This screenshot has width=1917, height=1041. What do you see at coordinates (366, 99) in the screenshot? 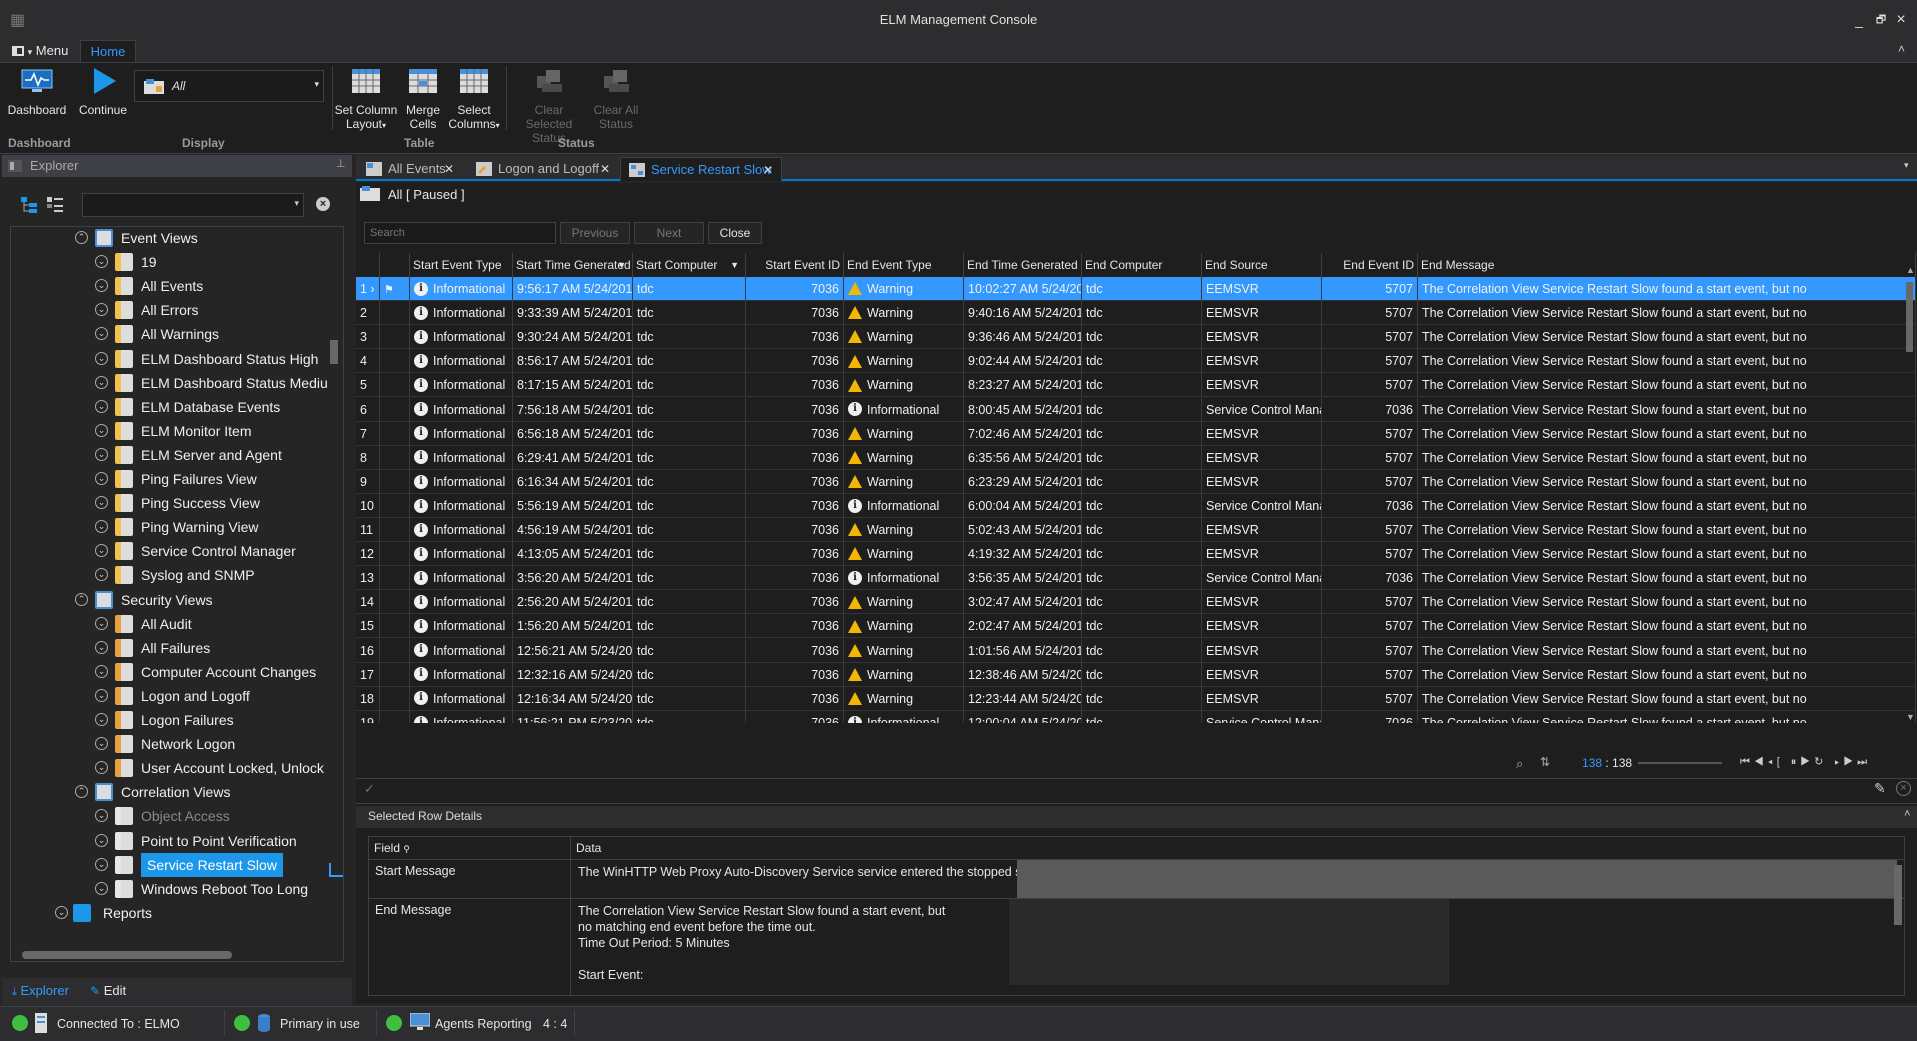
I see `set-column-layout-button: Set Column Layout▾` at bounding box center [366, 99].